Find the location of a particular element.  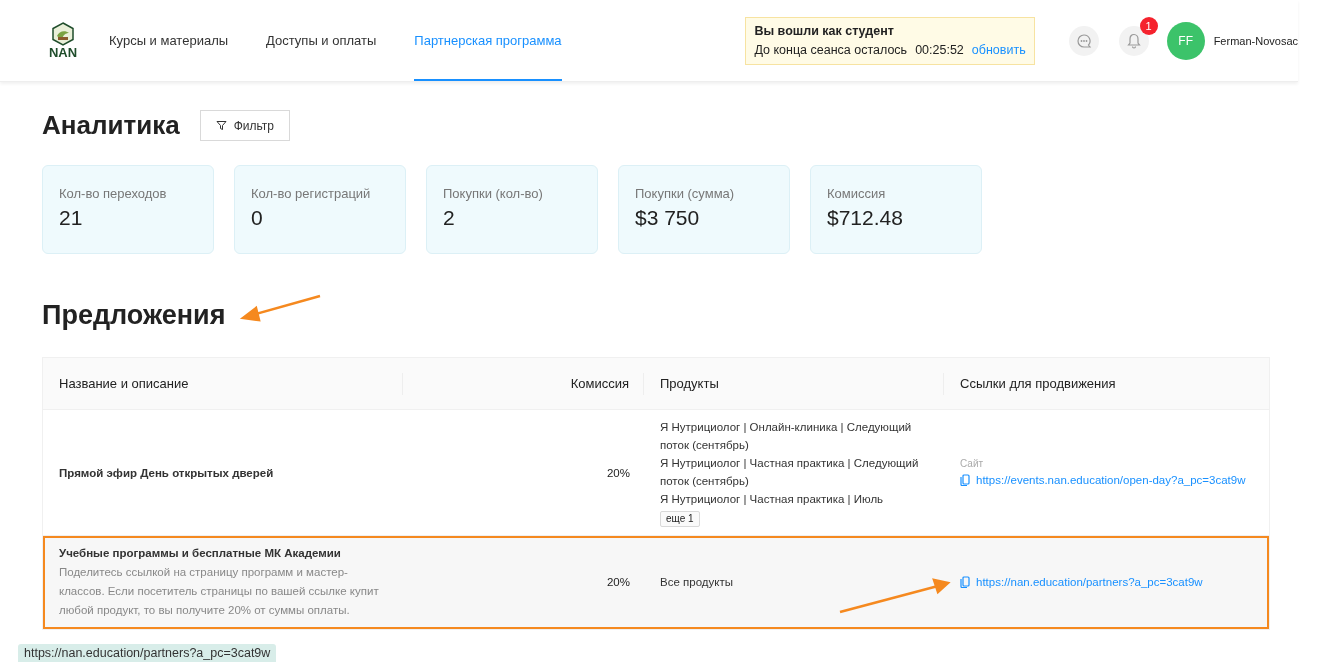

column-header: Комиссия is located at coordinates (523, 383).